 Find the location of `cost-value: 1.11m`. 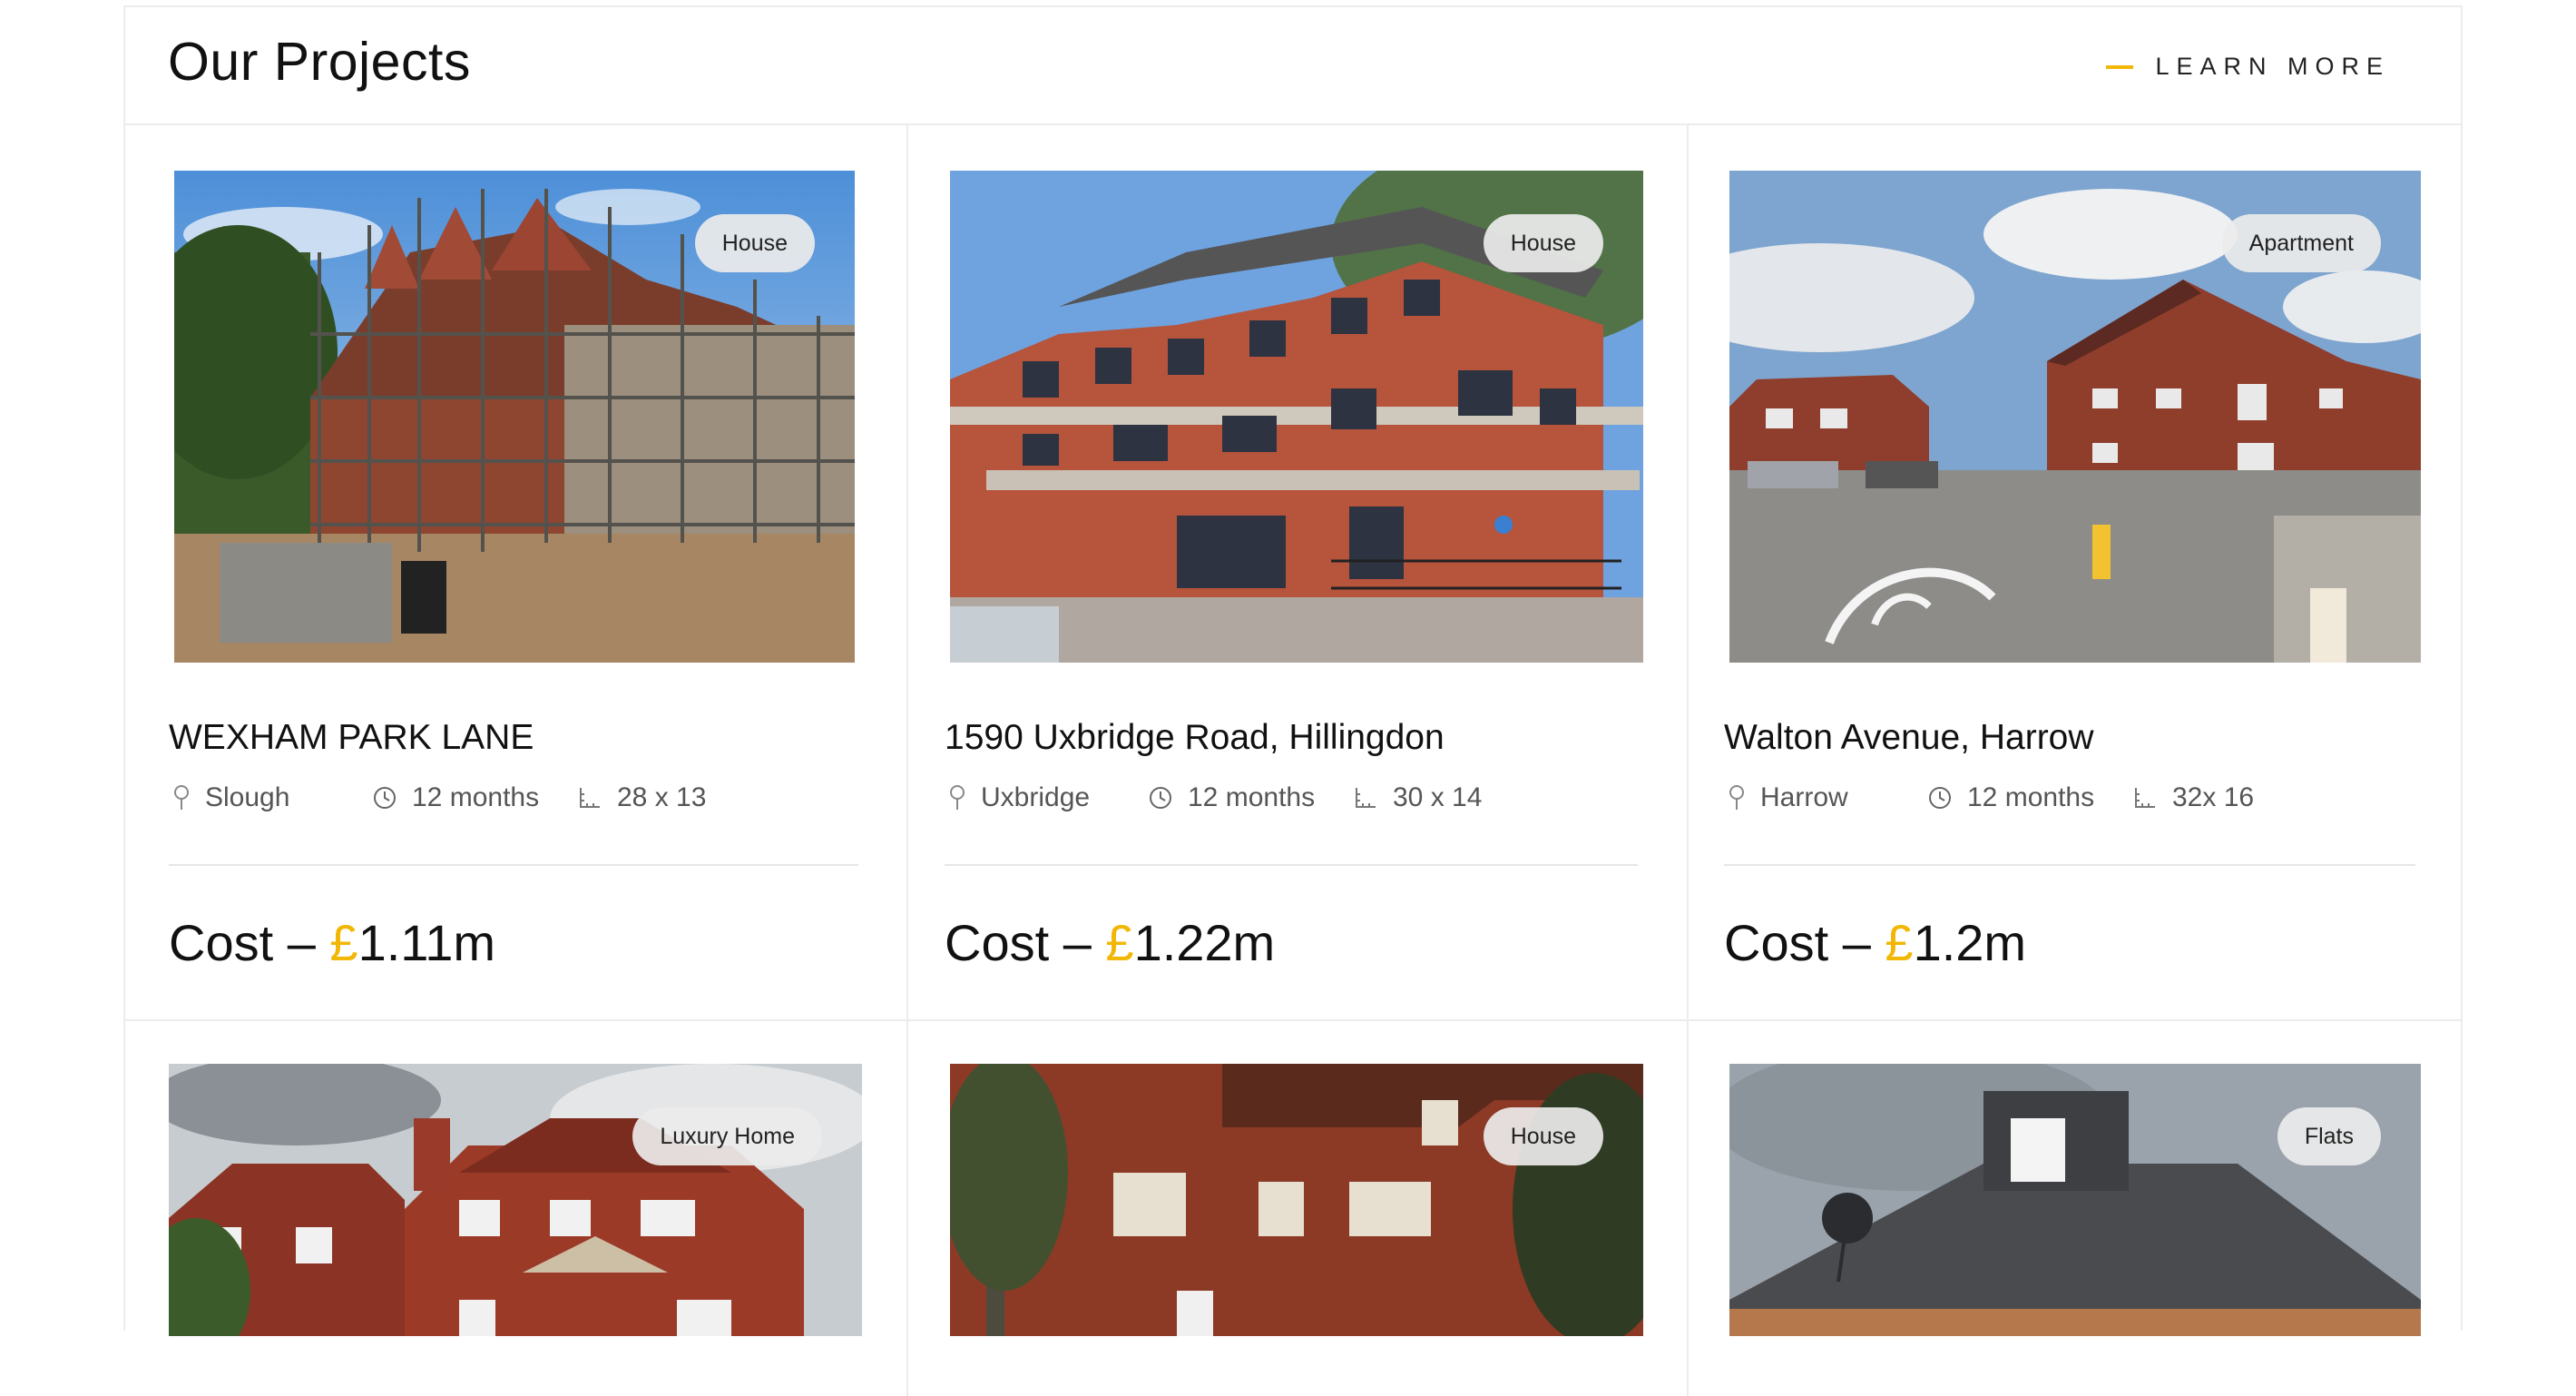

cost-value: 1.11m is located at coordinates (427, 942).